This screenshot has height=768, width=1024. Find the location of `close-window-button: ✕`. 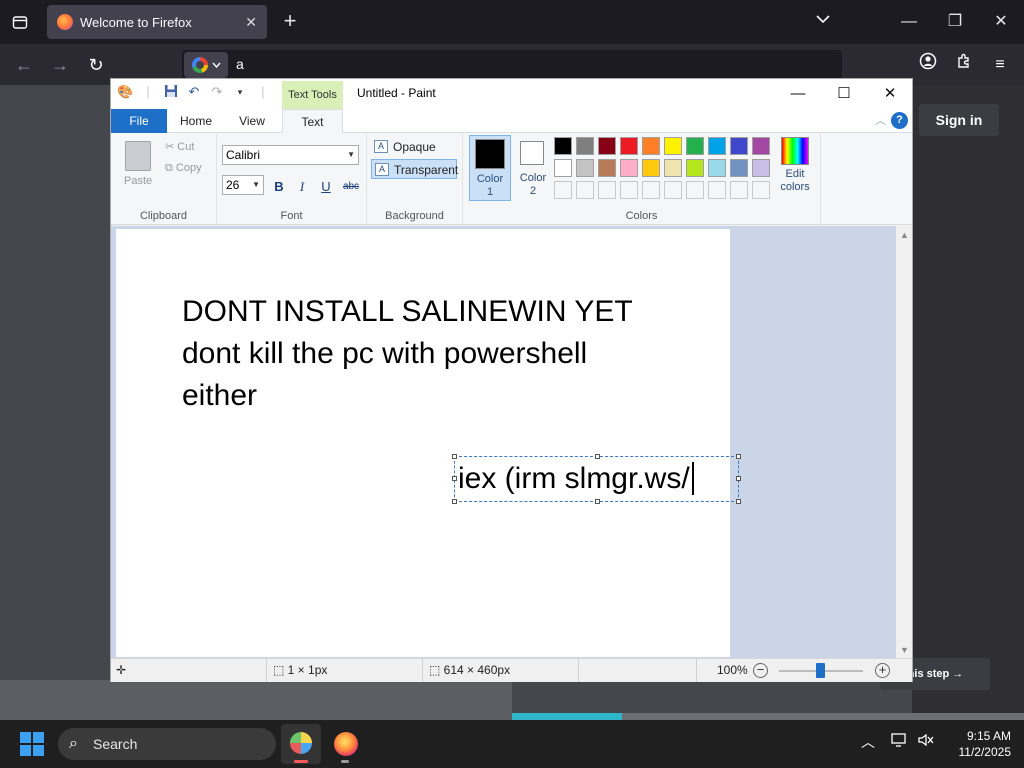

close-window-button: ✕ is located at coordinates (1001, 22).